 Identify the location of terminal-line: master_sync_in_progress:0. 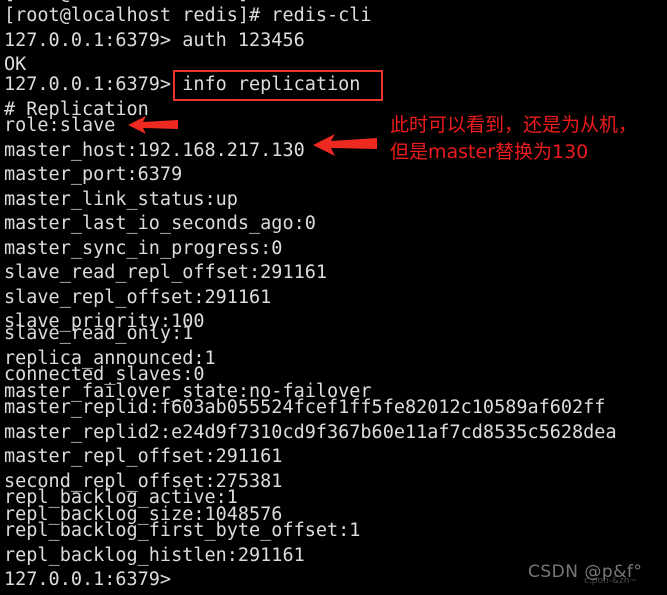
(143, 248).